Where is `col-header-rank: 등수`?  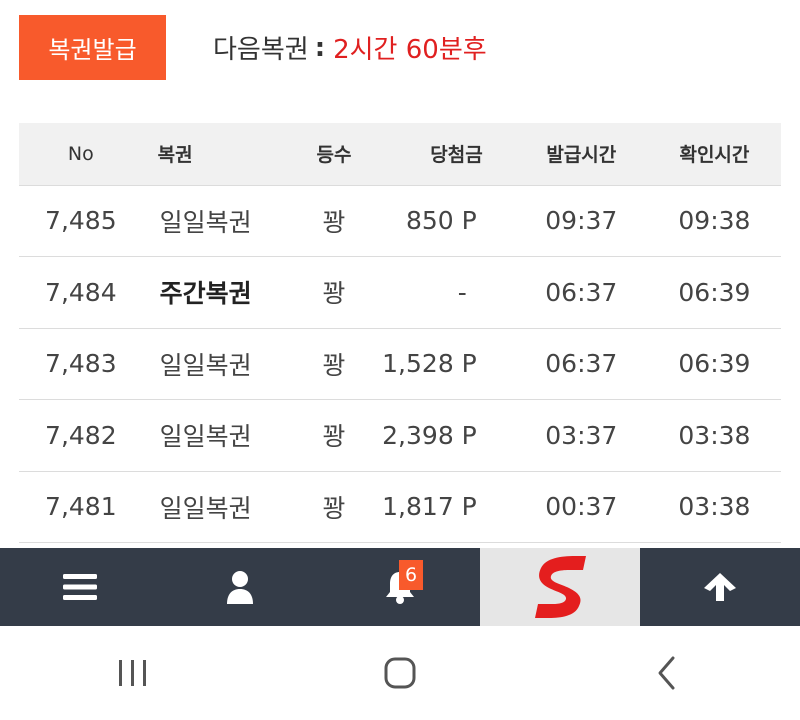
col-header-rank: 등수 is located at coordinates (334, 154).